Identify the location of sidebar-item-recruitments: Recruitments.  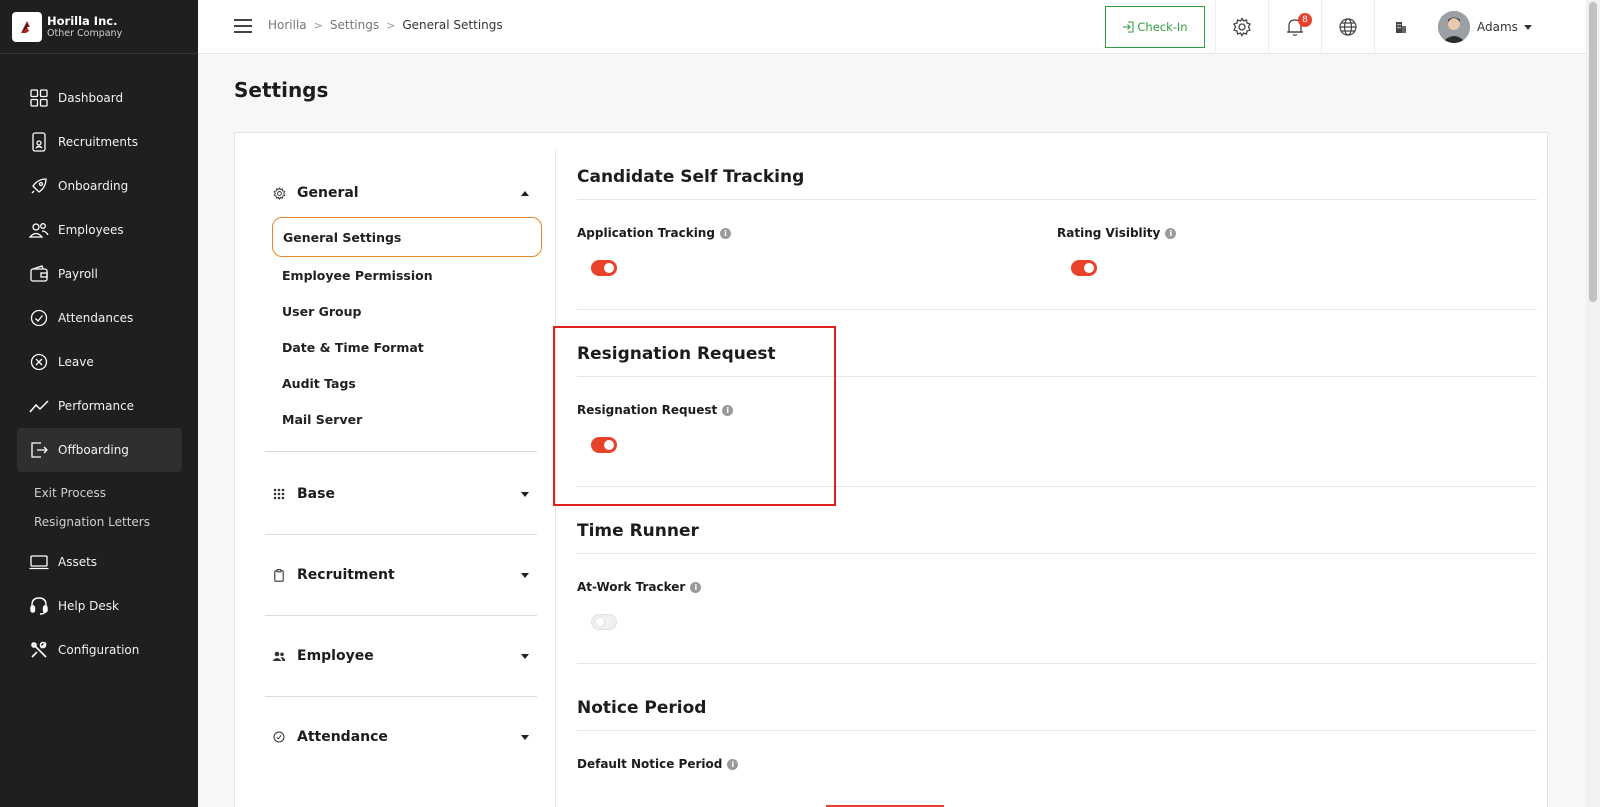
(99, 142).